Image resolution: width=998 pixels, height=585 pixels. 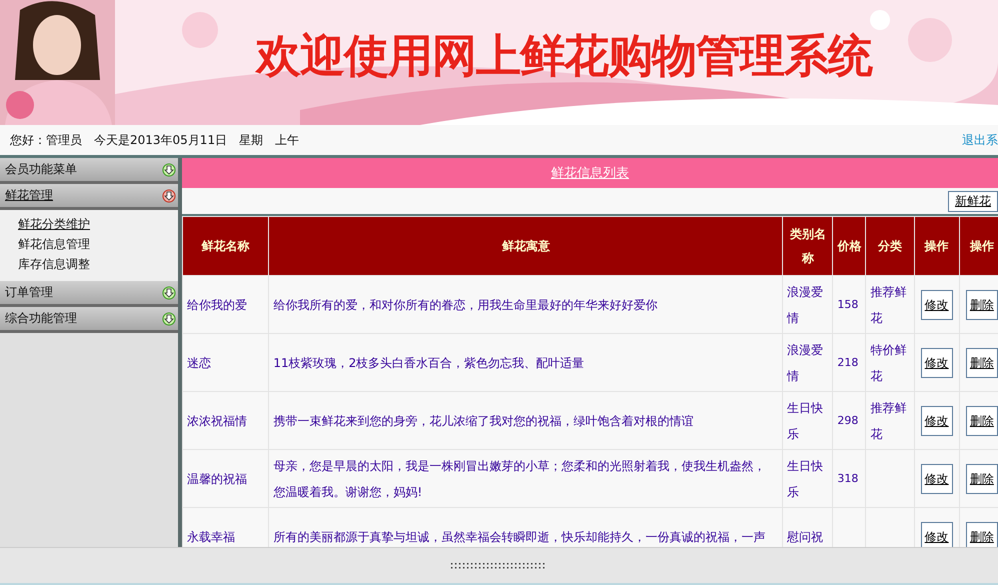 What do you see at coordinates (89, 197) in the screenshot?
I see `menu-header: 鲜花管理` at bounding box center [89, 197].